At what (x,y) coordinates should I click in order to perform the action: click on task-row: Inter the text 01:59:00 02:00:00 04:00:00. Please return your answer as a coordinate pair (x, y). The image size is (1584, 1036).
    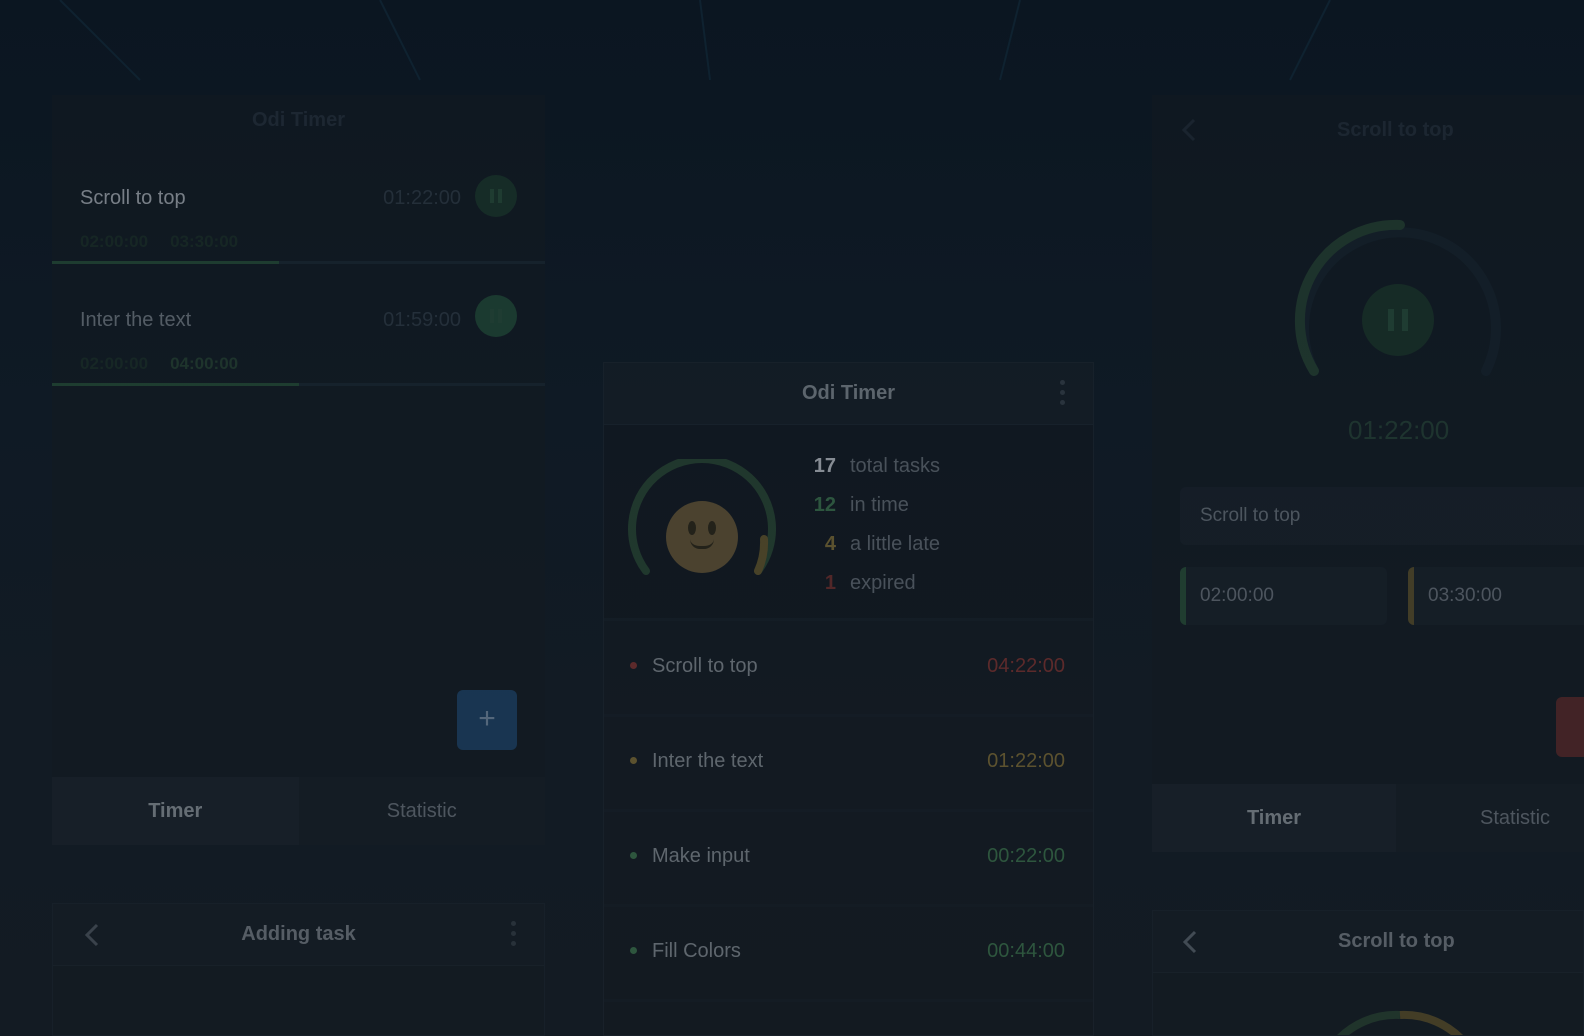
    Looking at the image, I should click on (298, 348).